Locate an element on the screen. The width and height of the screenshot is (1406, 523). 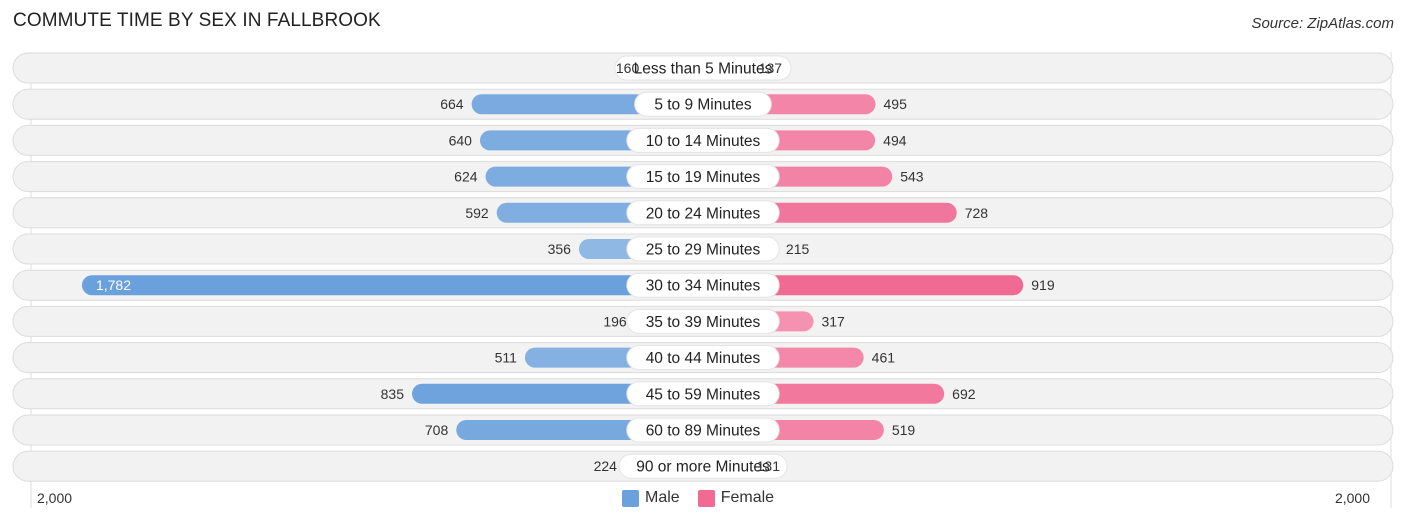
value-label-female: 317 is located at coordinates (833, 321).